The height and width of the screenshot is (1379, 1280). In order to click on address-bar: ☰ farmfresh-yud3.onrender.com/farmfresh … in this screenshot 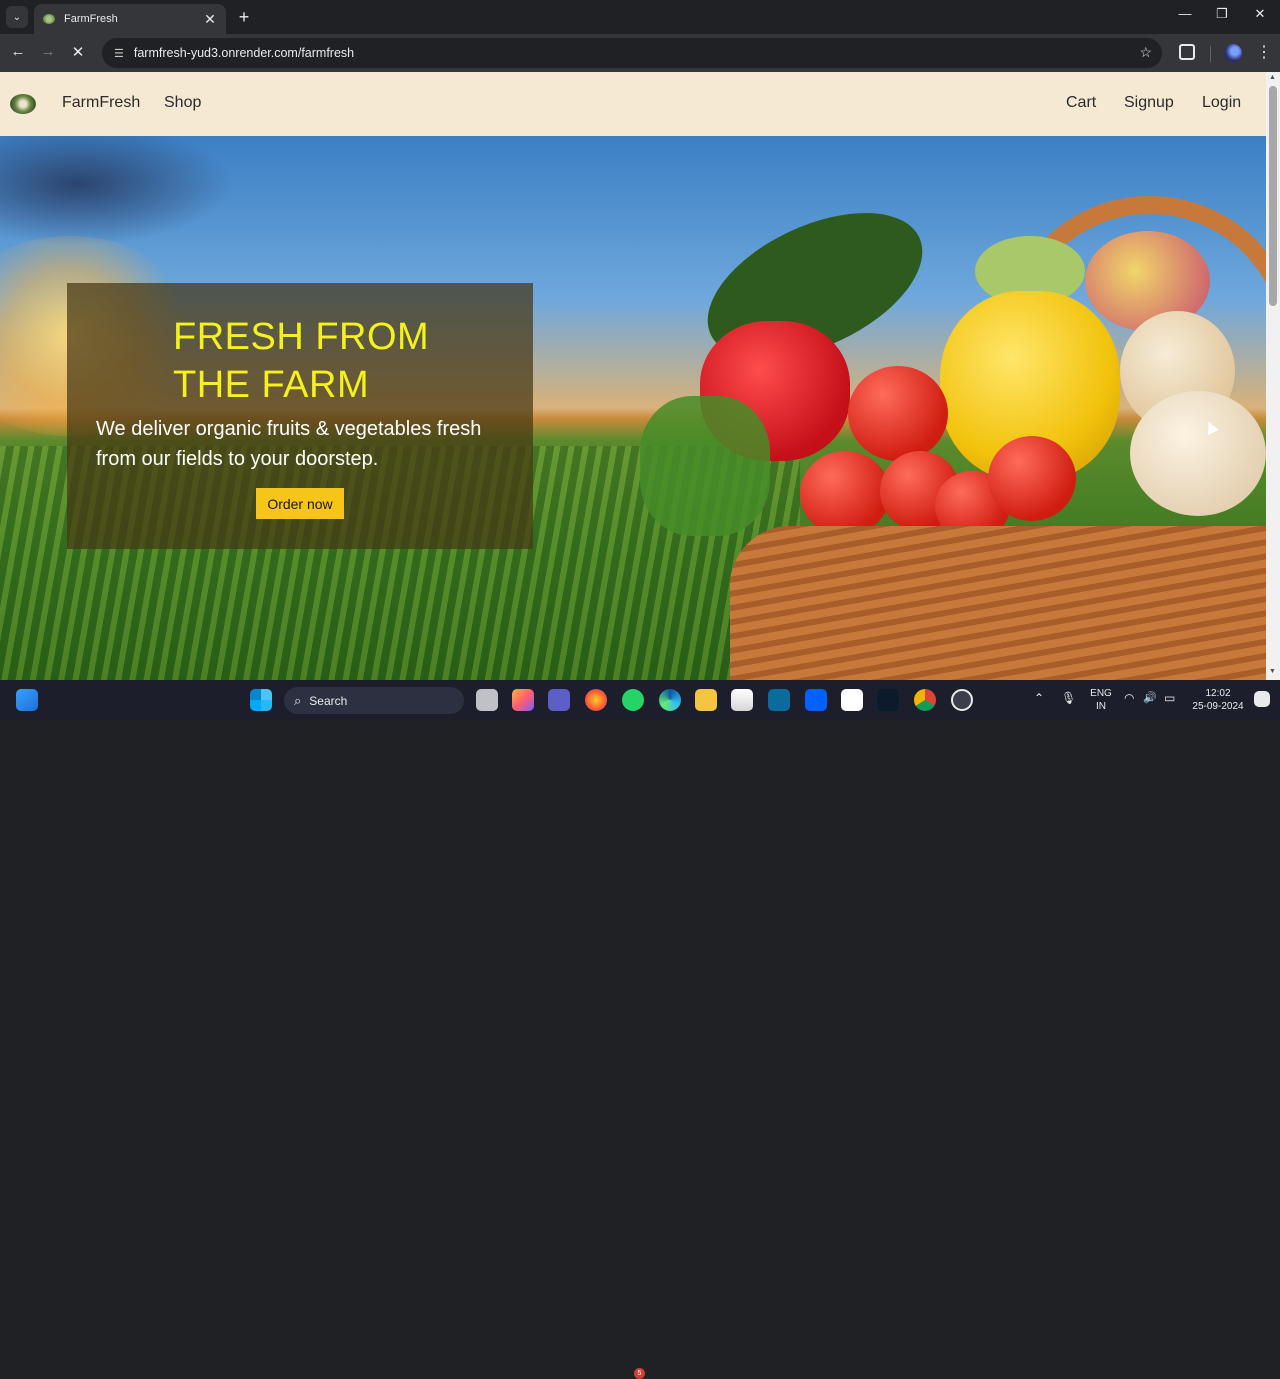, I will do `click(632, 53)`.